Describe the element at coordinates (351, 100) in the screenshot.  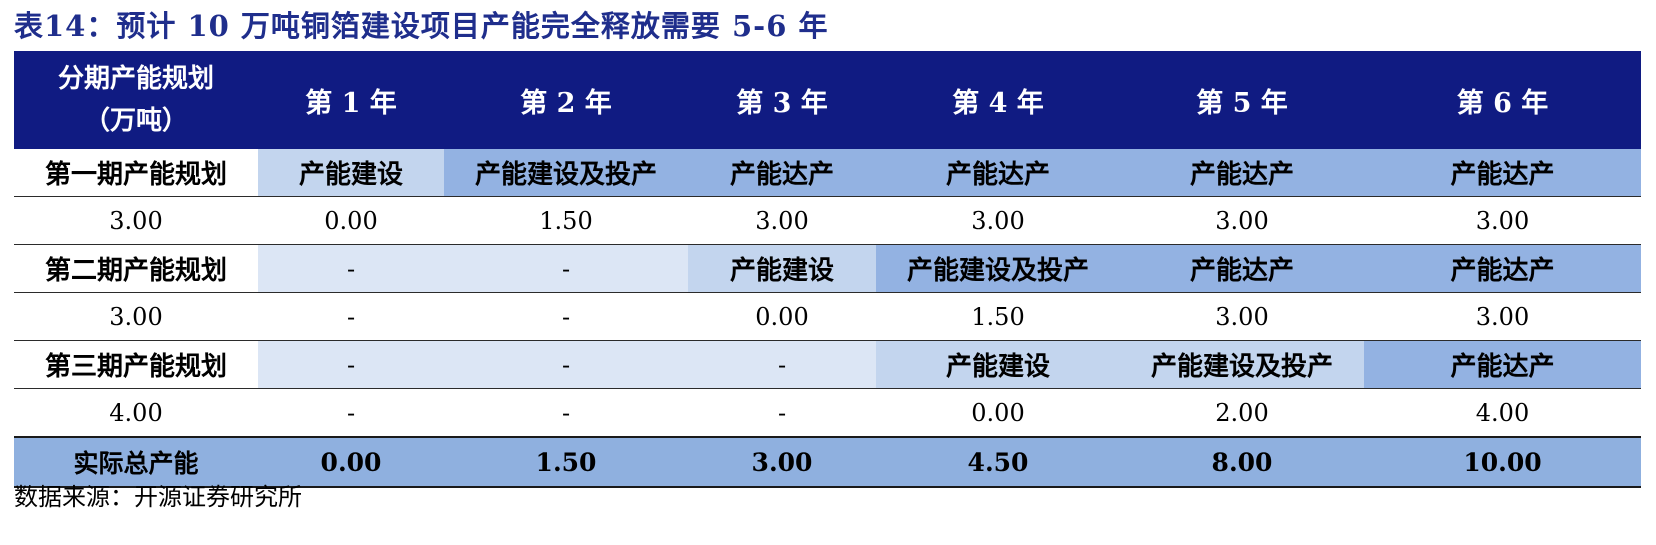
I see `header-year-1: 第 1 年` at that location.